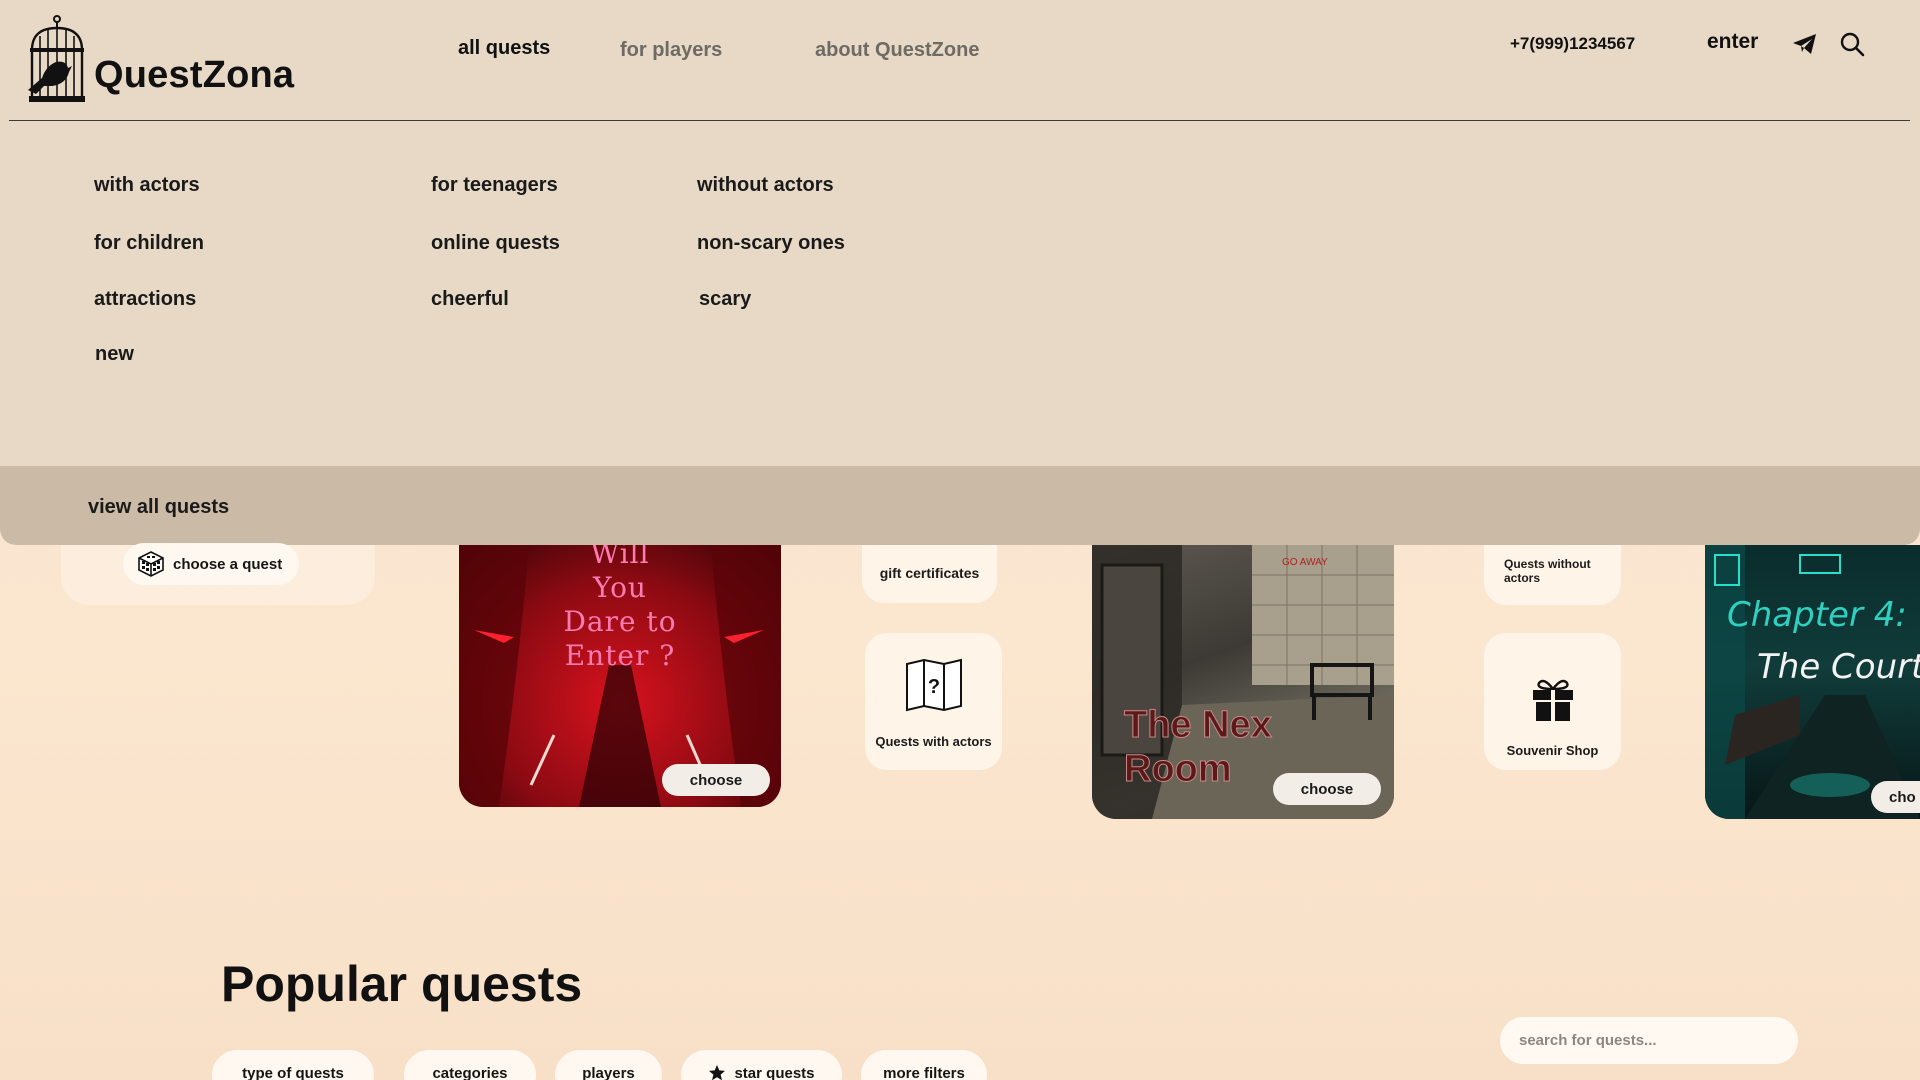  I want to click on menu-for-teenagers: for teenagers, so click(494, 185).